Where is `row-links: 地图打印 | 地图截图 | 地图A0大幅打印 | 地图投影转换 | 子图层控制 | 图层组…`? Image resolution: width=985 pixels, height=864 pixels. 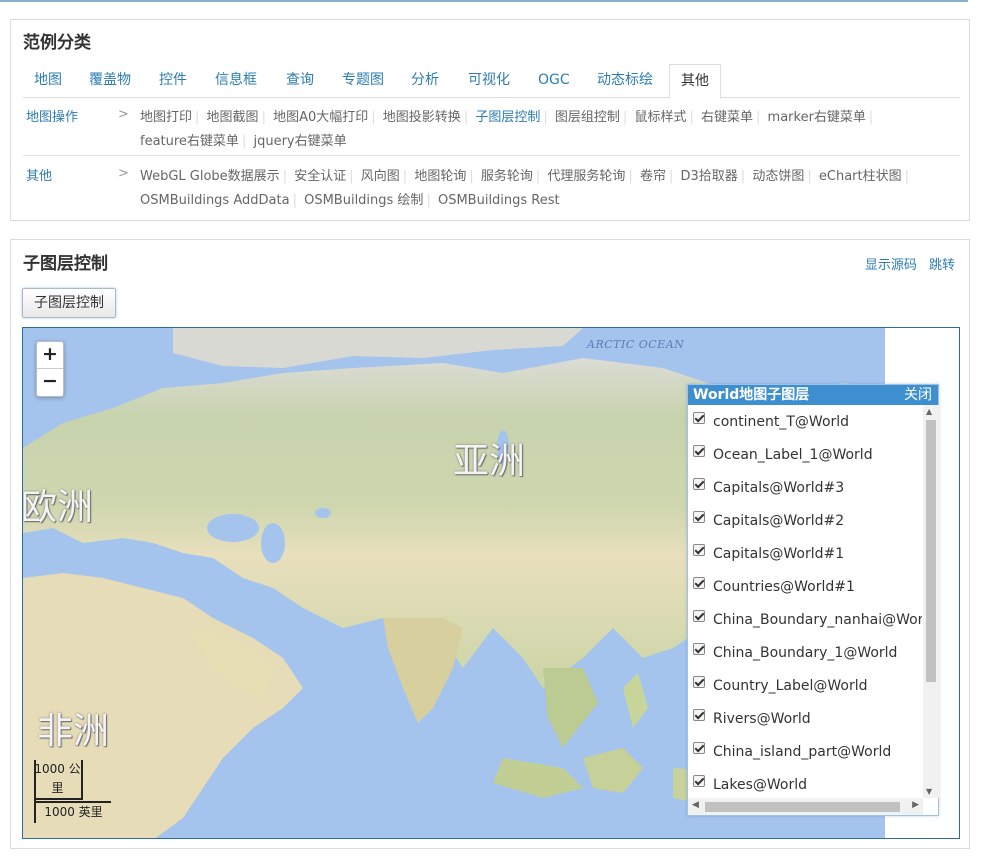 row-links: 地图打印 | 地图截图 | 地图A0大幅打印 | 地图投影转换 | 子图层控制 | 图层组… is located at coordinates (540, 130).